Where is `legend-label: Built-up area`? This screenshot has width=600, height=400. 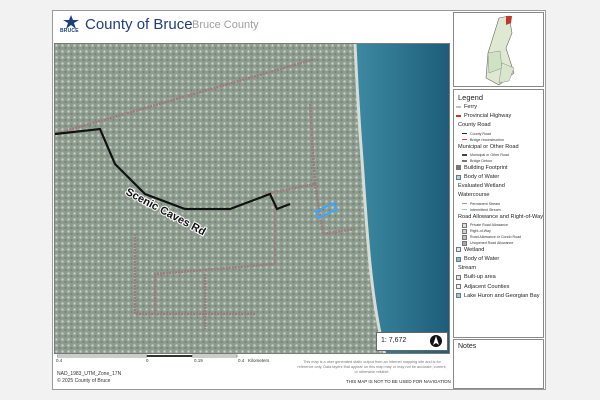 legend-label: Built-up area is located at coordinates (480, 277).